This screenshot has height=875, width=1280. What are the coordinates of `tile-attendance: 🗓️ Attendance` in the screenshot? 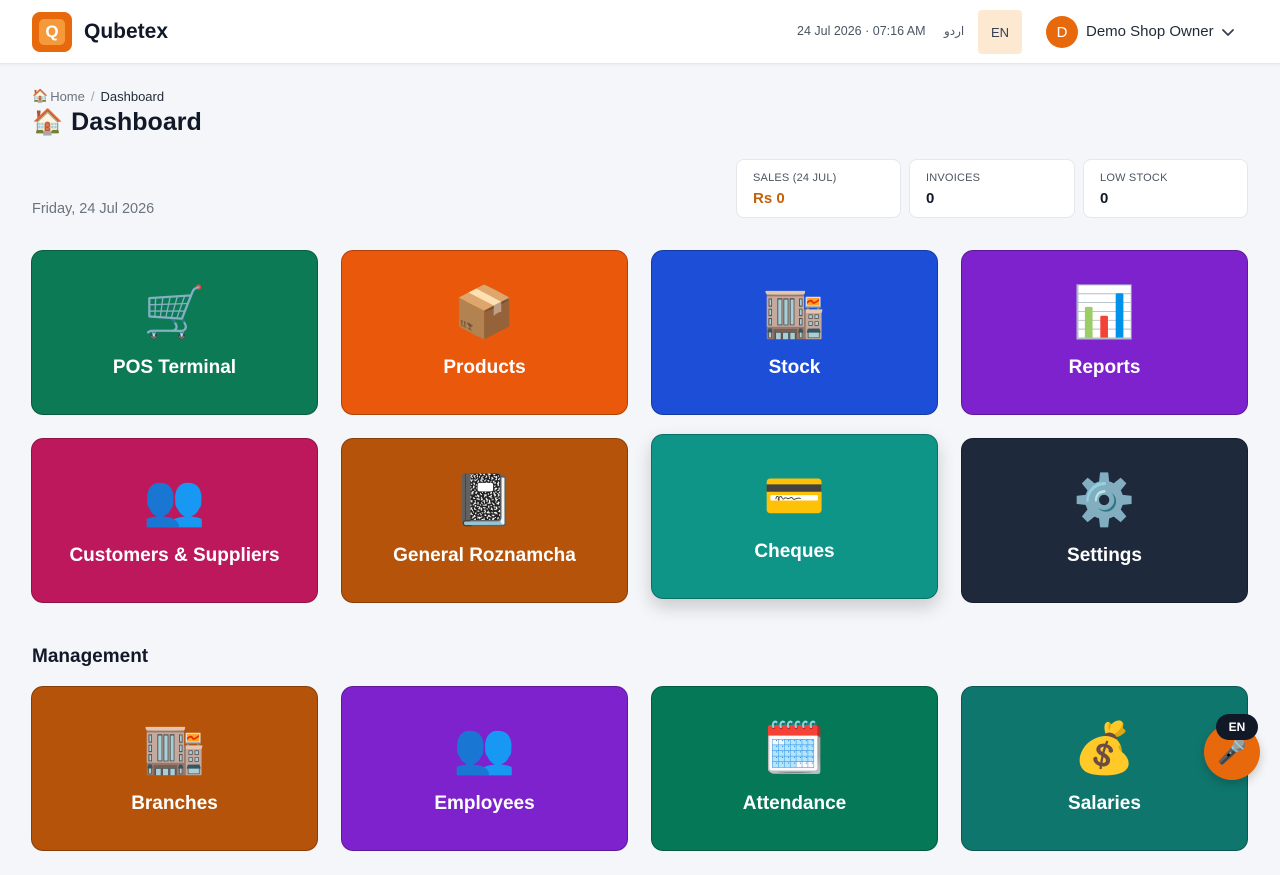 It's located at (794, 768).